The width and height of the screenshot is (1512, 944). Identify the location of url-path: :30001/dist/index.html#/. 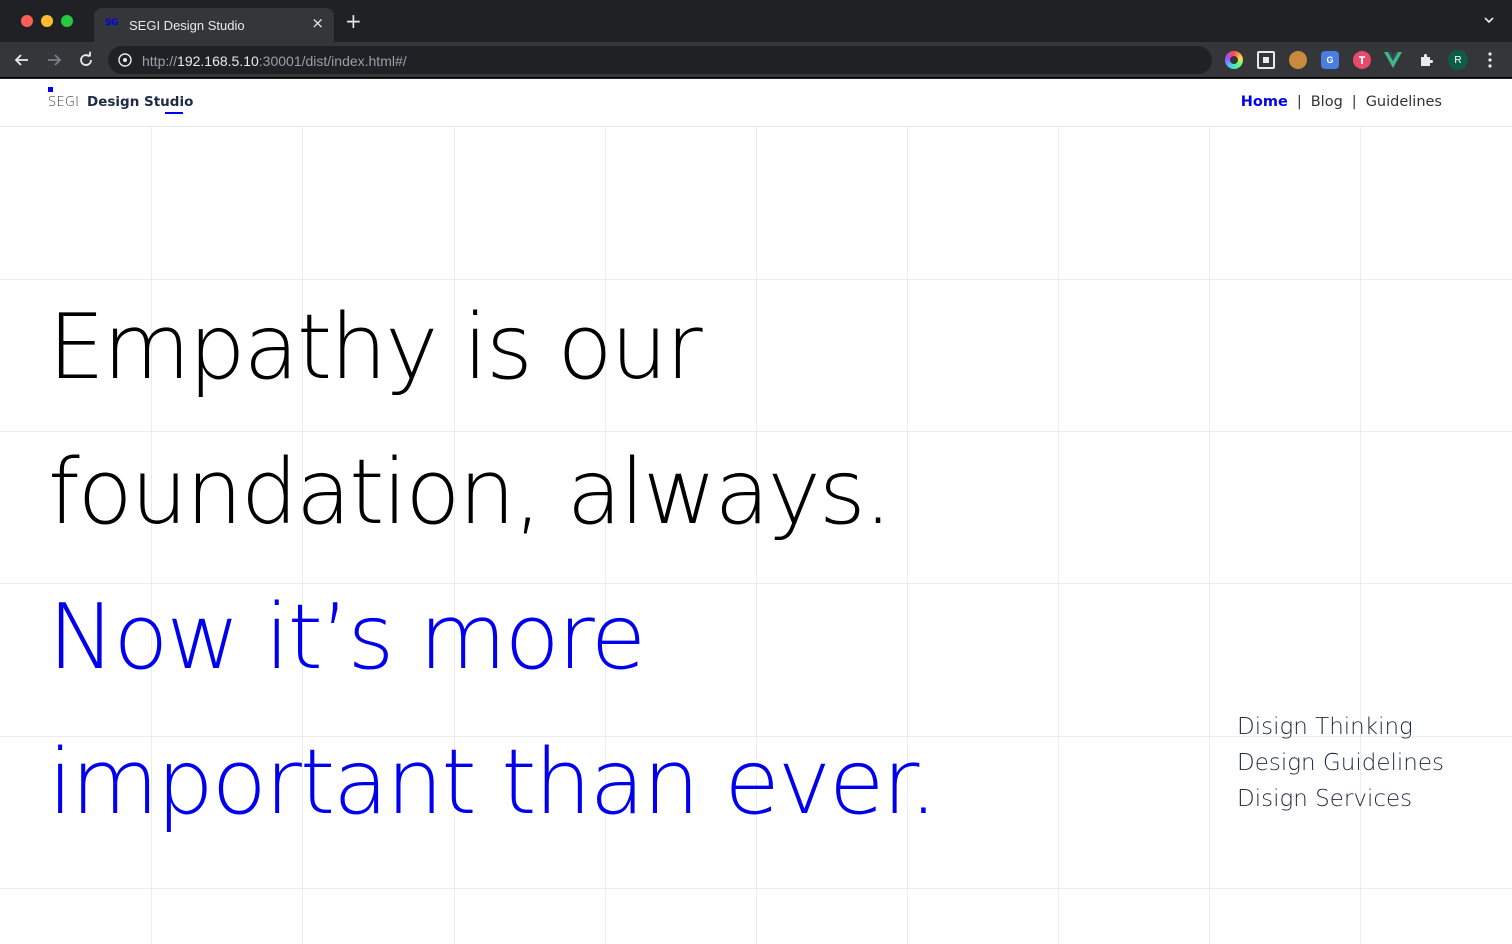
(332, 61).